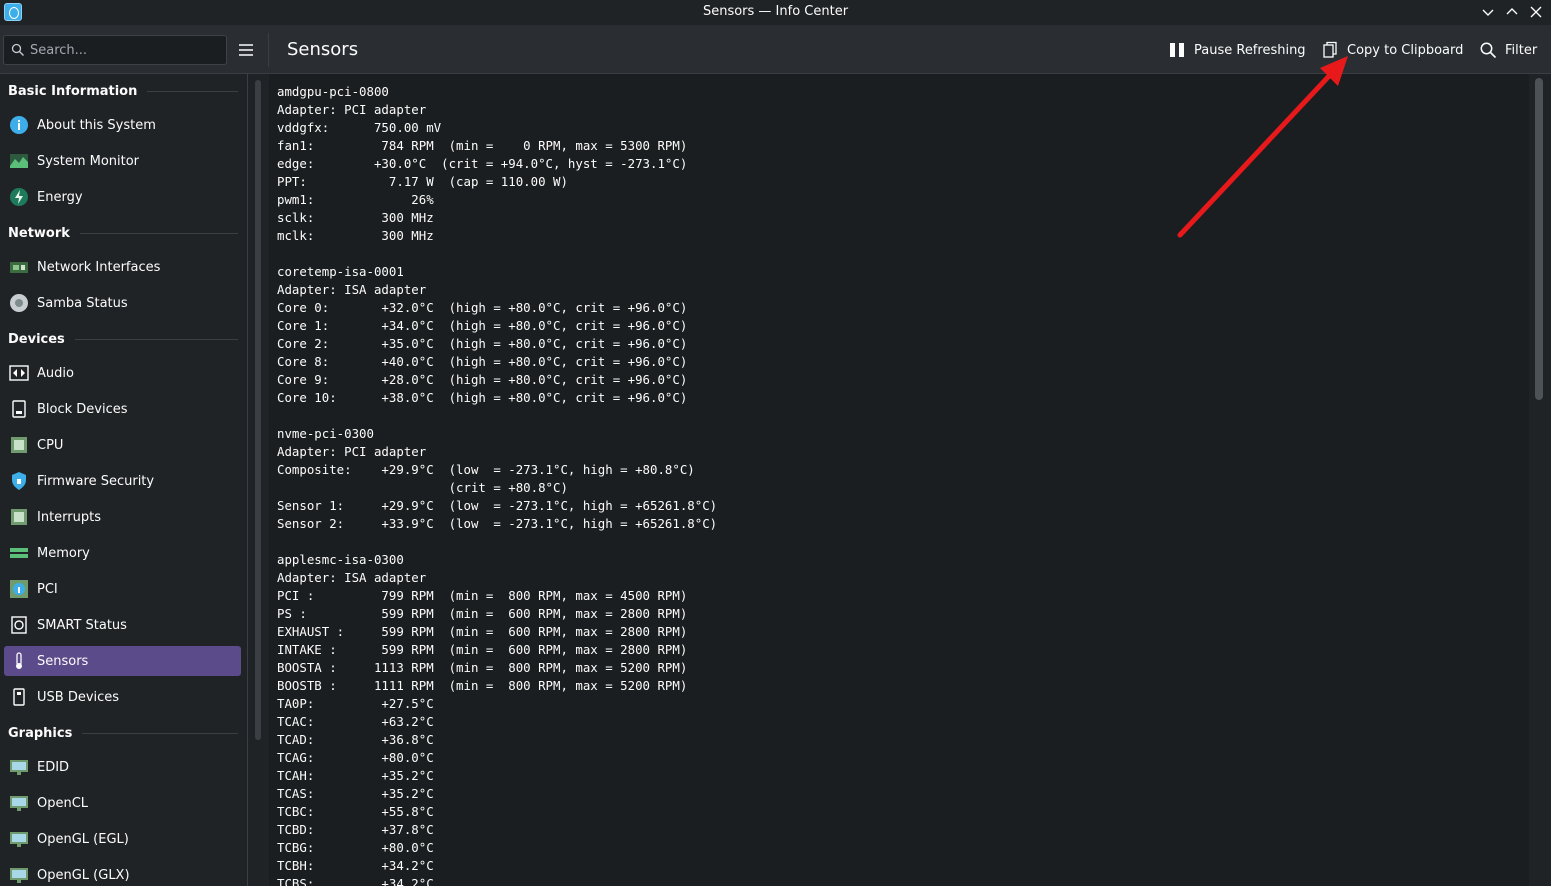 This screenshot has width=1551, height=886. I want to click on copy-to-clipboard-label: Copy to Clipboard, so click(1405, 50).